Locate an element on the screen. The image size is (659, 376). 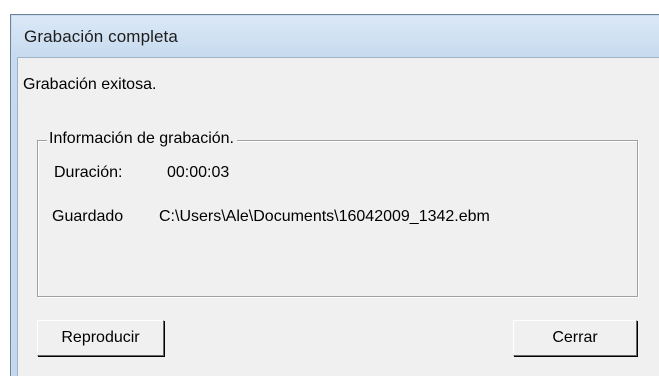
status-message: Grabación exitosa. is located at coordinates (90, 84).